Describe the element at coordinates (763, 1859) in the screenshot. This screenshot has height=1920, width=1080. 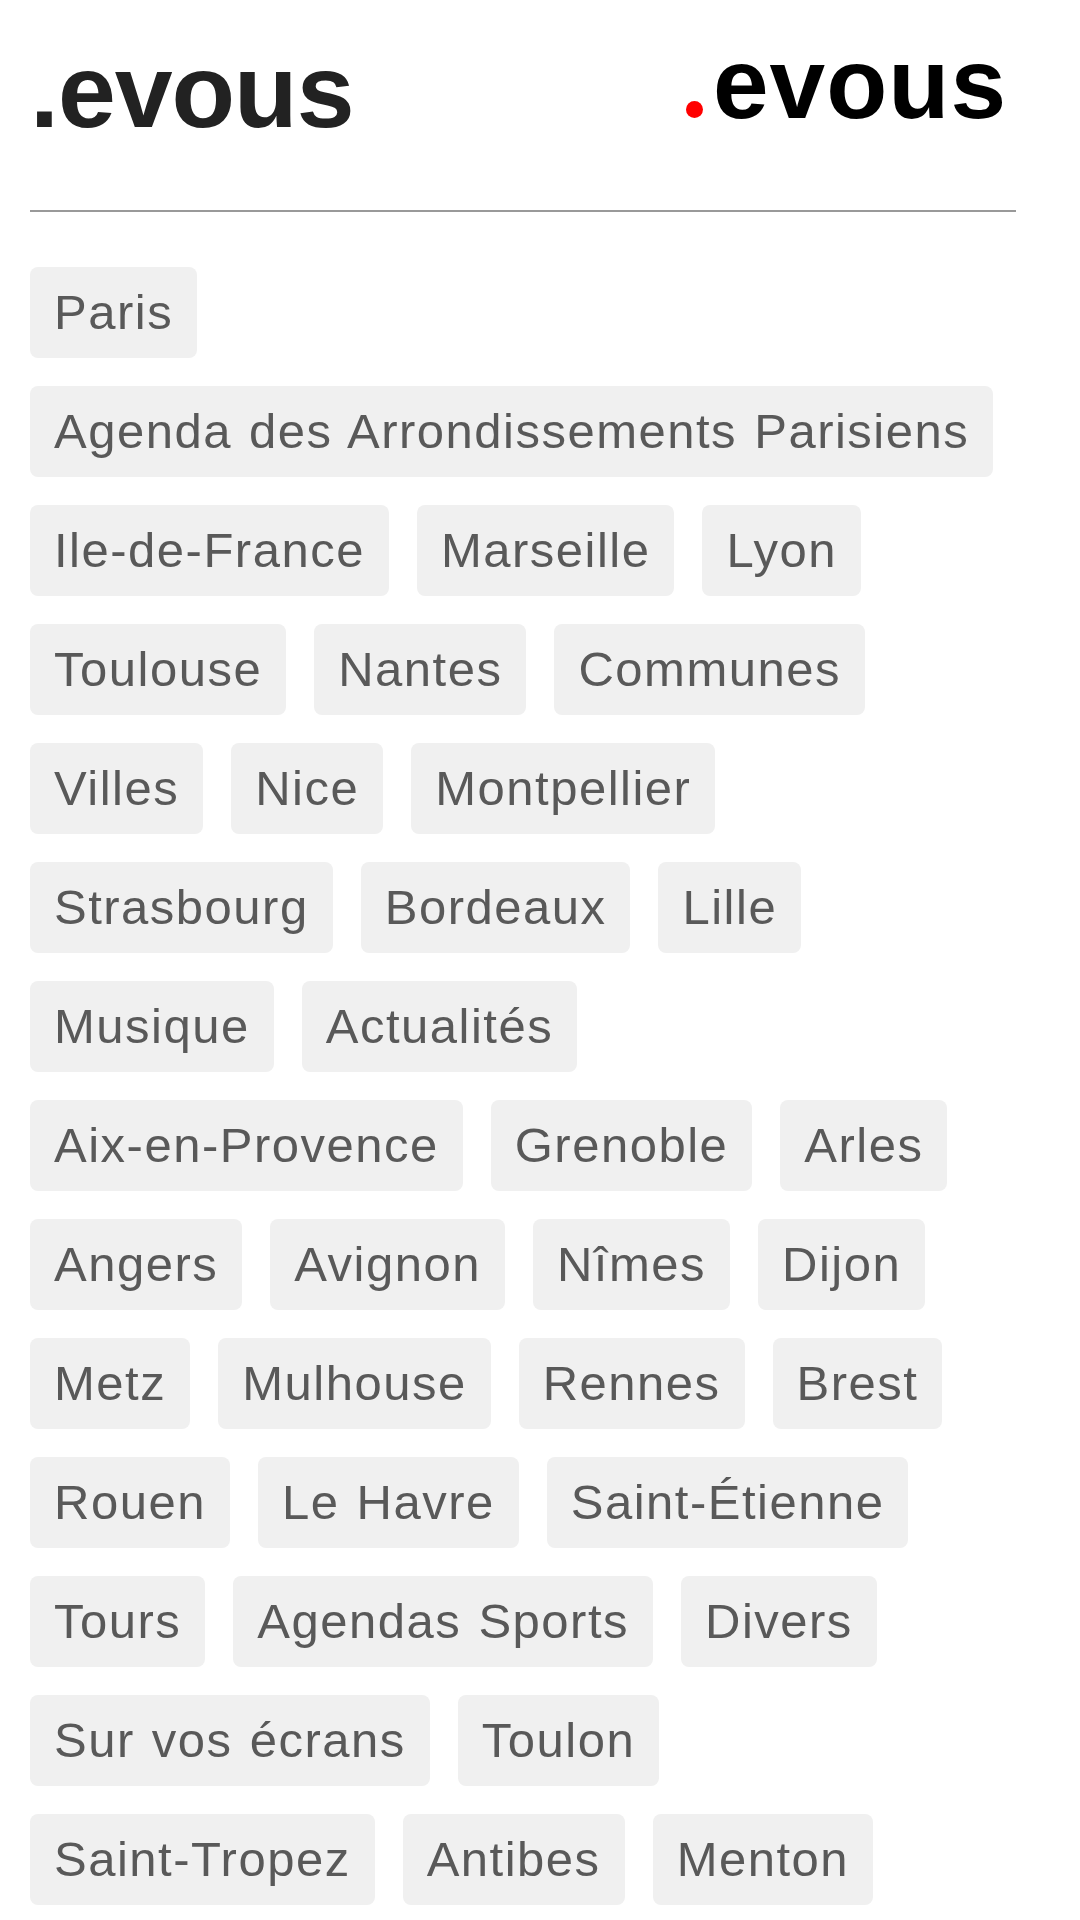
I see `category-link: Menton` at that location.